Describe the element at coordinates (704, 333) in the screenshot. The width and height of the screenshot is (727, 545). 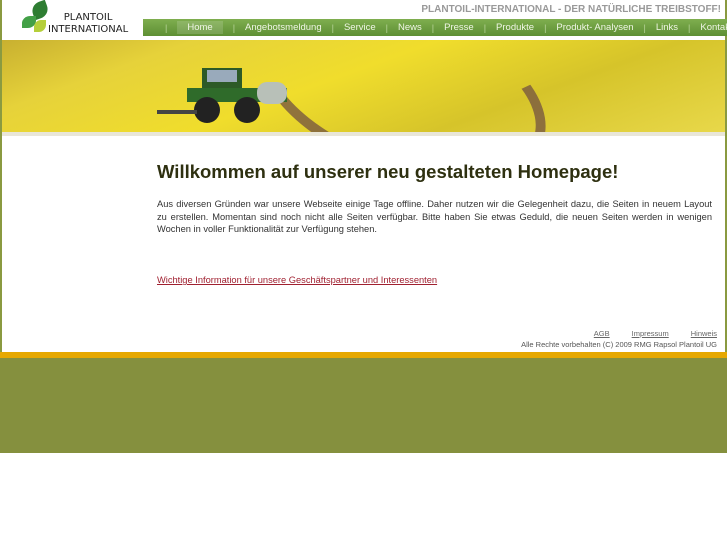
I see `footer-link-hinweis: Hinweis` at that location.